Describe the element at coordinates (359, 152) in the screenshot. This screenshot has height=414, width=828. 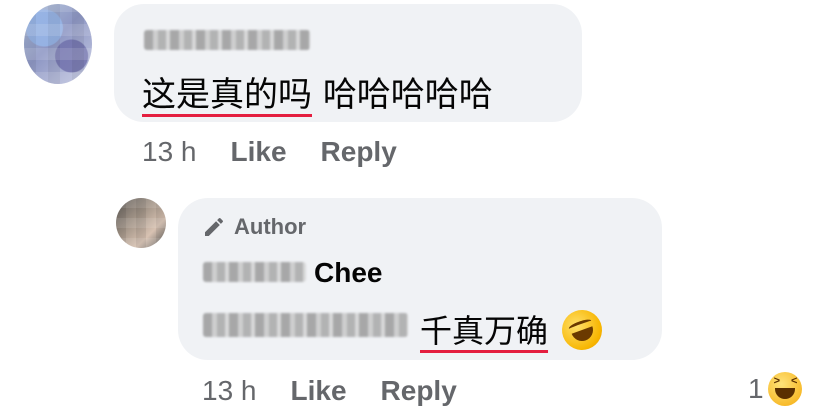
I see `reply-button: Reply` at that location.